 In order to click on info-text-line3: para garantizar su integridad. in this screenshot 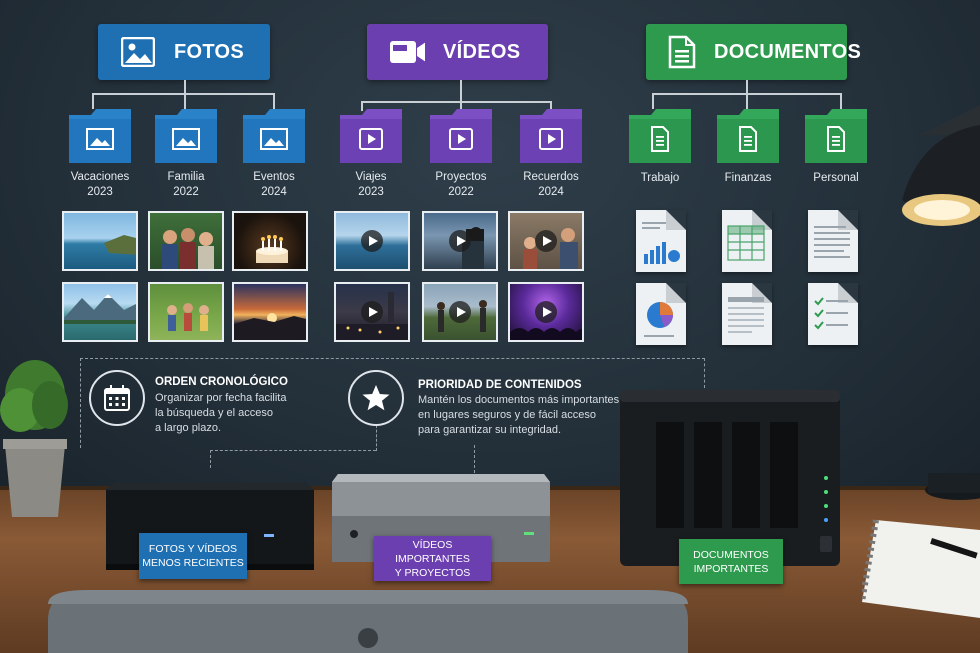, I will do `click(490, 430)`.